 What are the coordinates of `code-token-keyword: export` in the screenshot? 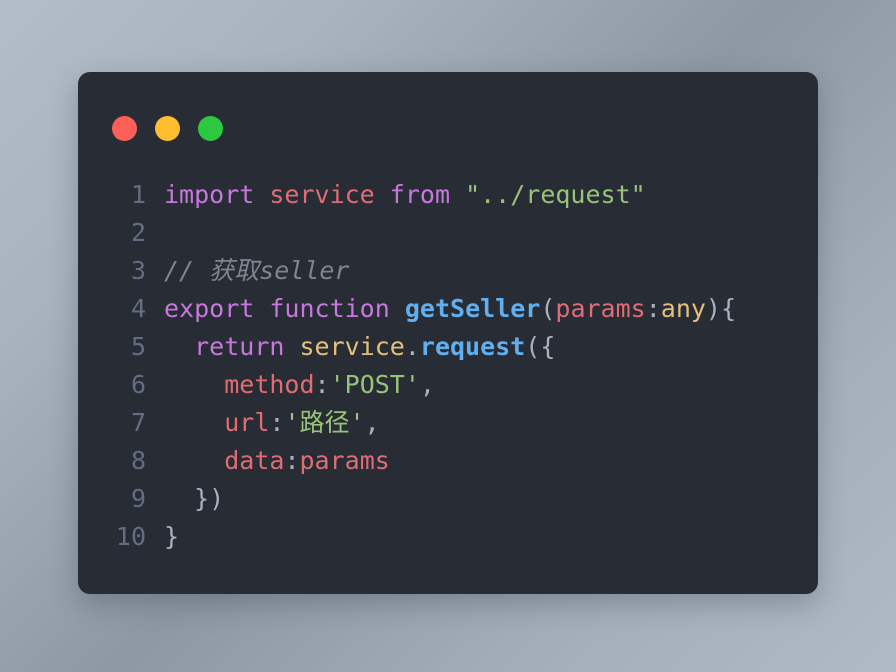 It's located at (209, 308).